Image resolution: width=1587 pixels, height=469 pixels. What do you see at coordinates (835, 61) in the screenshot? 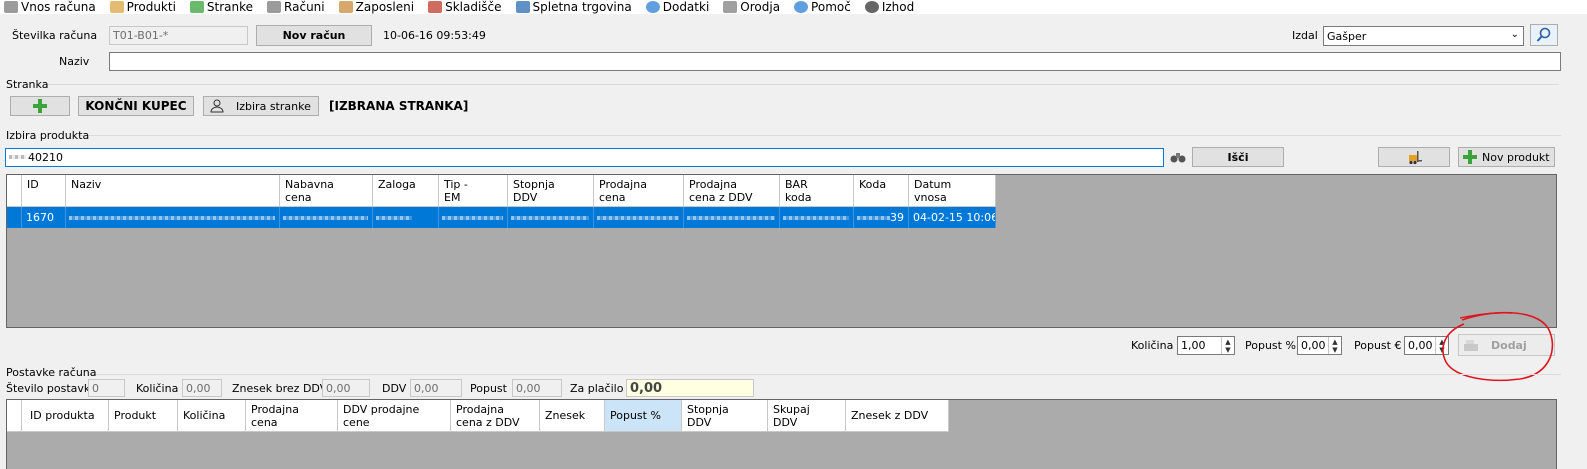
I see `name-input` at bounding box center [835, 61].